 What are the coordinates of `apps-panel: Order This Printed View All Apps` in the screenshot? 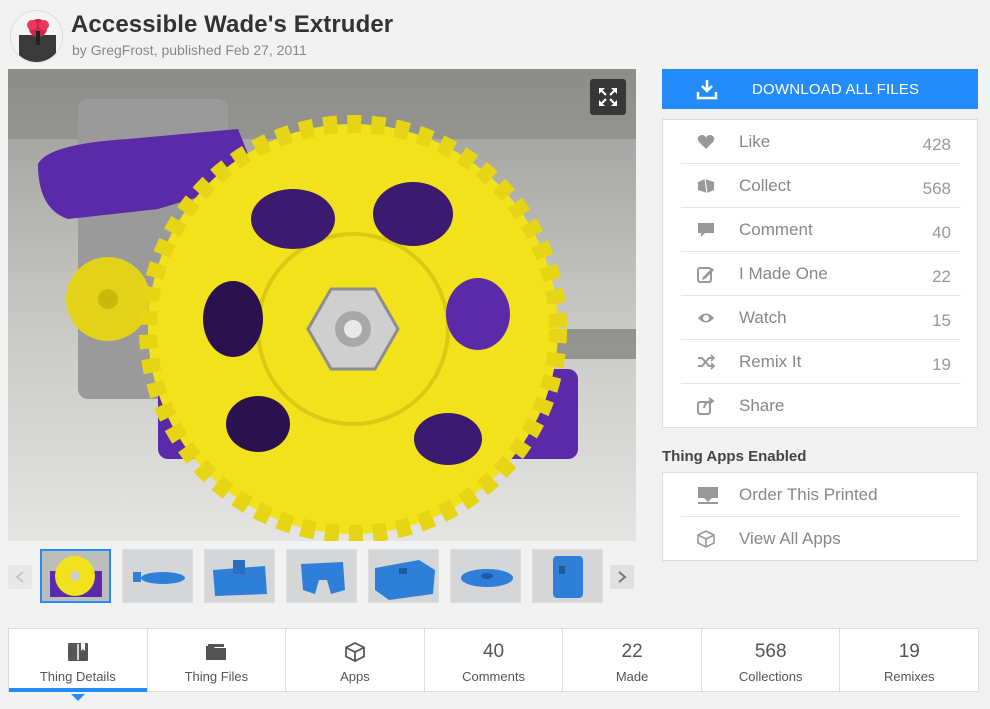 It's located at (820, 516).